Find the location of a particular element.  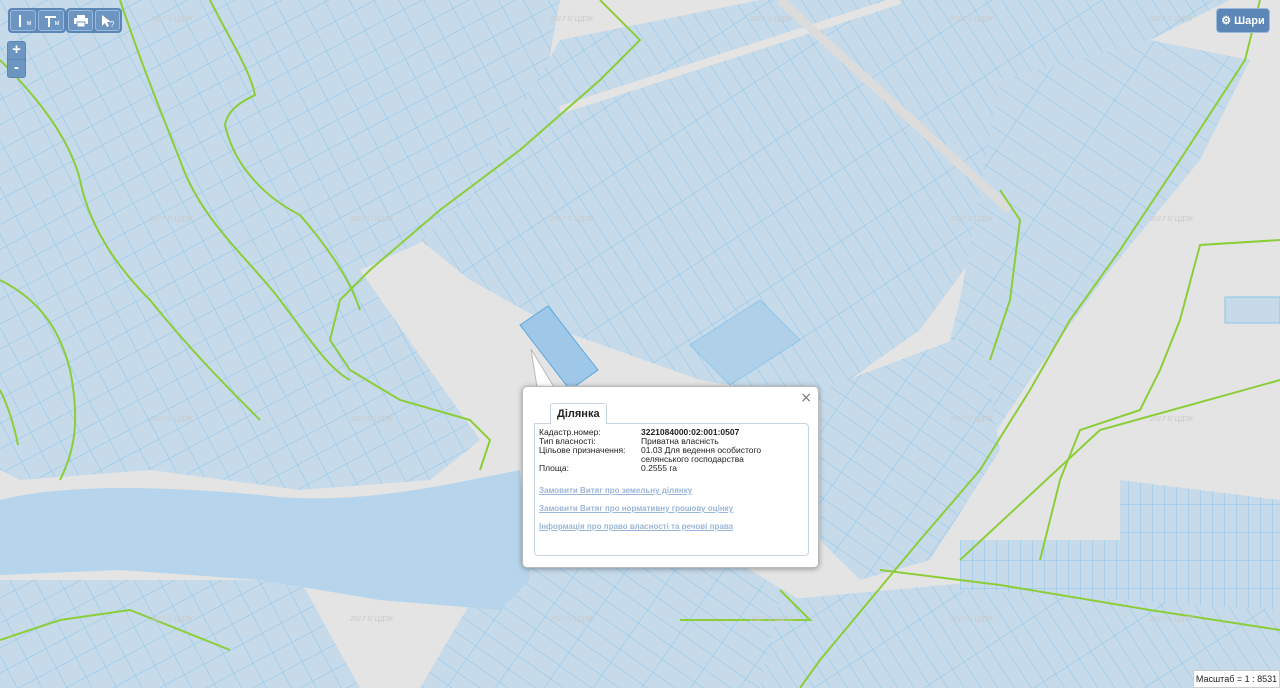

cursor-question-icon: ? is located at coordinates (108, 21).